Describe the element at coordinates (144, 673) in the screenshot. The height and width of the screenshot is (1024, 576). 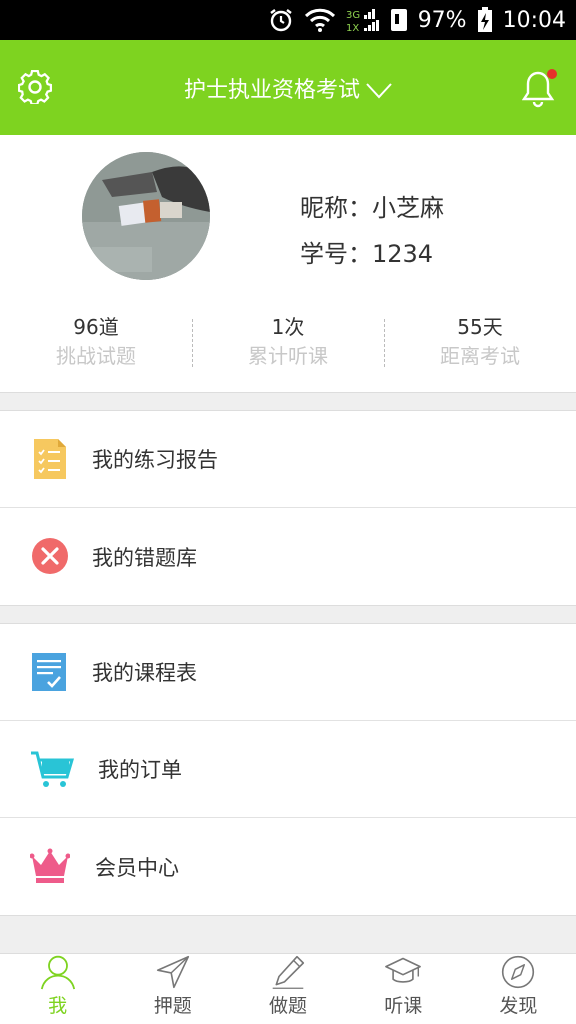
I see `menu-item-label: 我的课程表` at that location.